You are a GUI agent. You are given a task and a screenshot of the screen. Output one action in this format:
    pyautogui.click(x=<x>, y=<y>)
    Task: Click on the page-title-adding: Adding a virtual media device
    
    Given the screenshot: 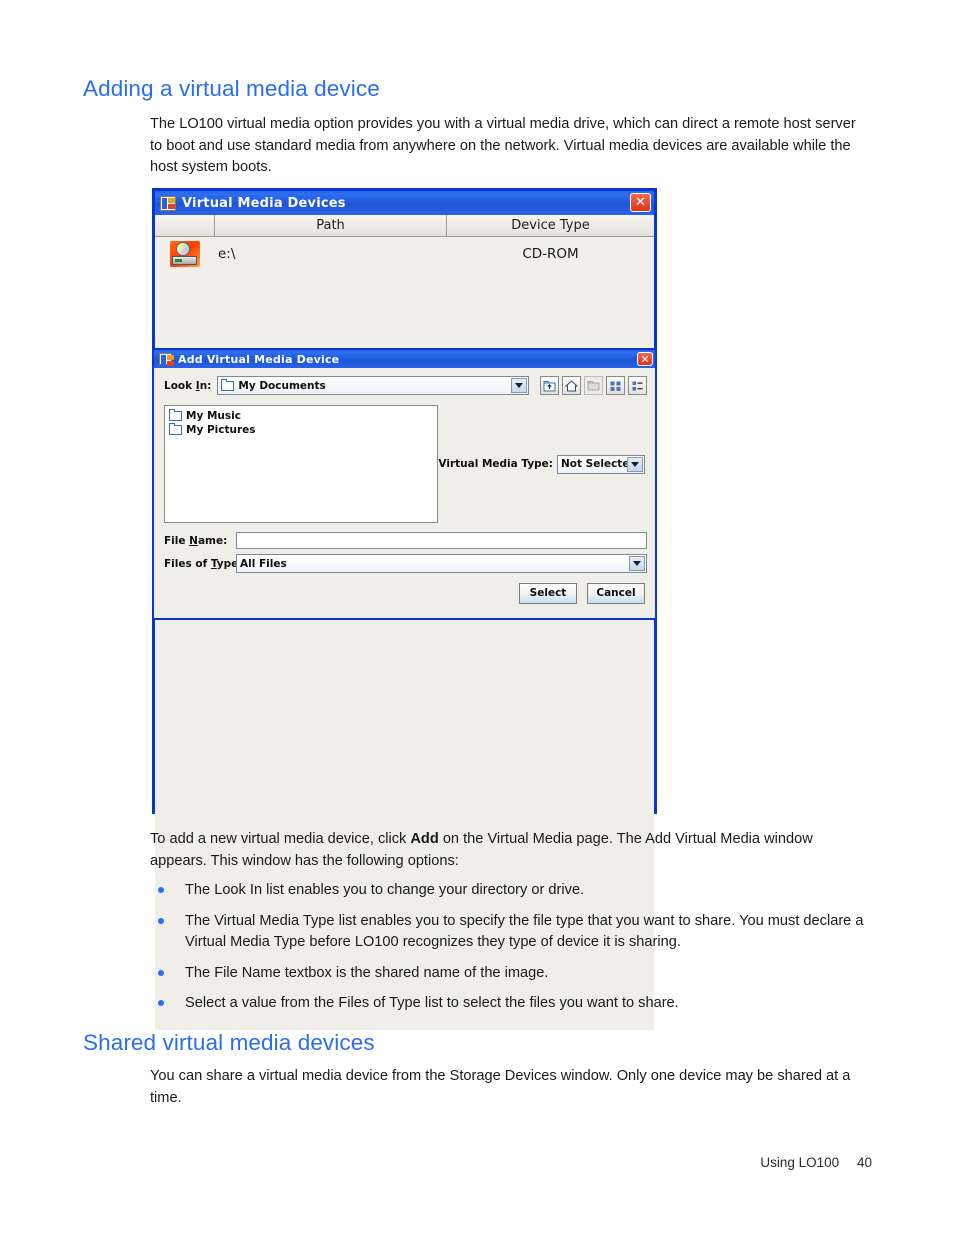 What is the action you would take?
    pyautogui.click(x=231, y=88)
    